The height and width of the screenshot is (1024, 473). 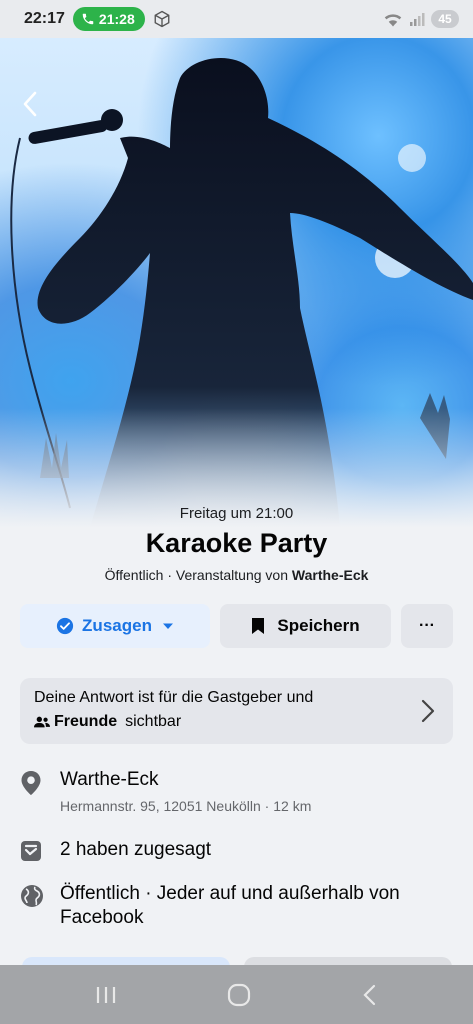 I want to click on check-circle-icon, so click(x=65, y=626).